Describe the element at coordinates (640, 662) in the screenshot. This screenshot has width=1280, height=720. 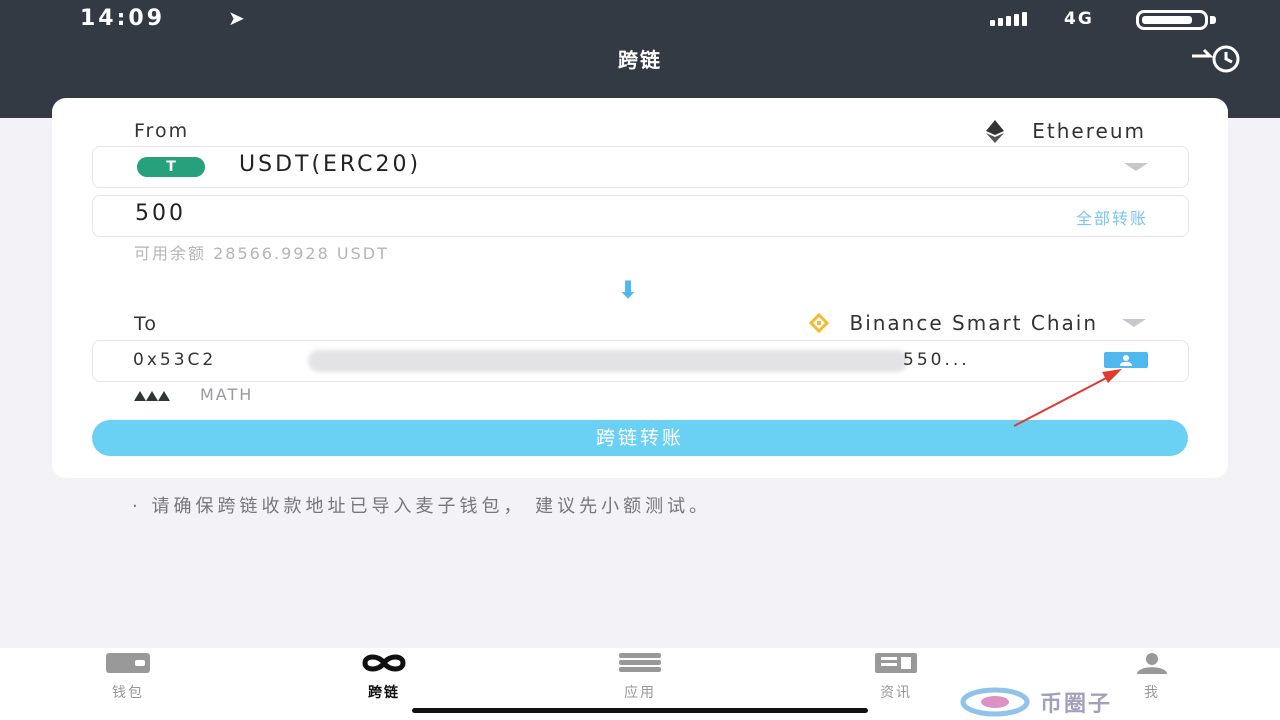
I see `apps-icon` at that location.